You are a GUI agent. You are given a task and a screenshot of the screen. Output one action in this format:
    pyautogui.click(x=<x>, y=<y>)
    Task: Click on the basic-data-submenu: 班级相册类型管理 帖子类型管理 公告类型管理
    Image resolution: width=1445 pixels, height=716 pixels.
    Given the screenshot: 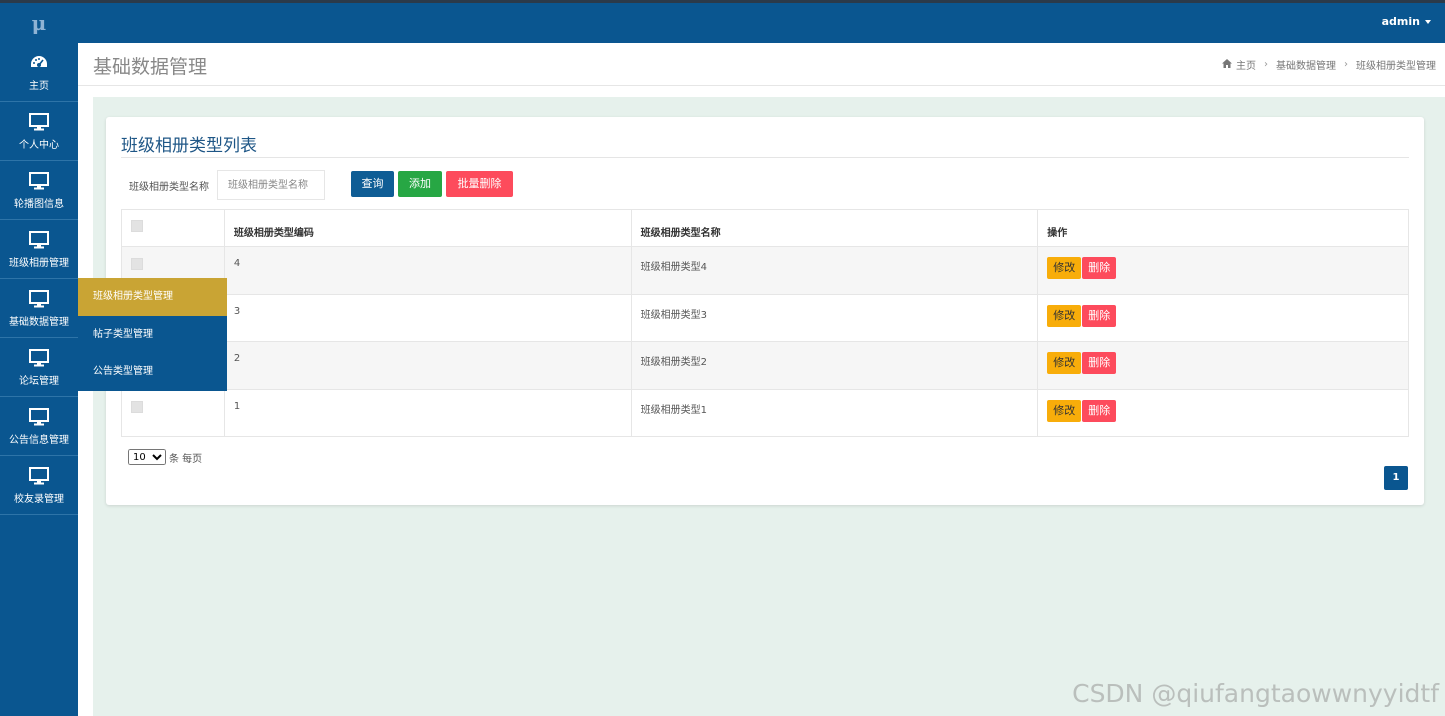 What is the action you would take?
    pyautogui.click(x=152, y=334)
    